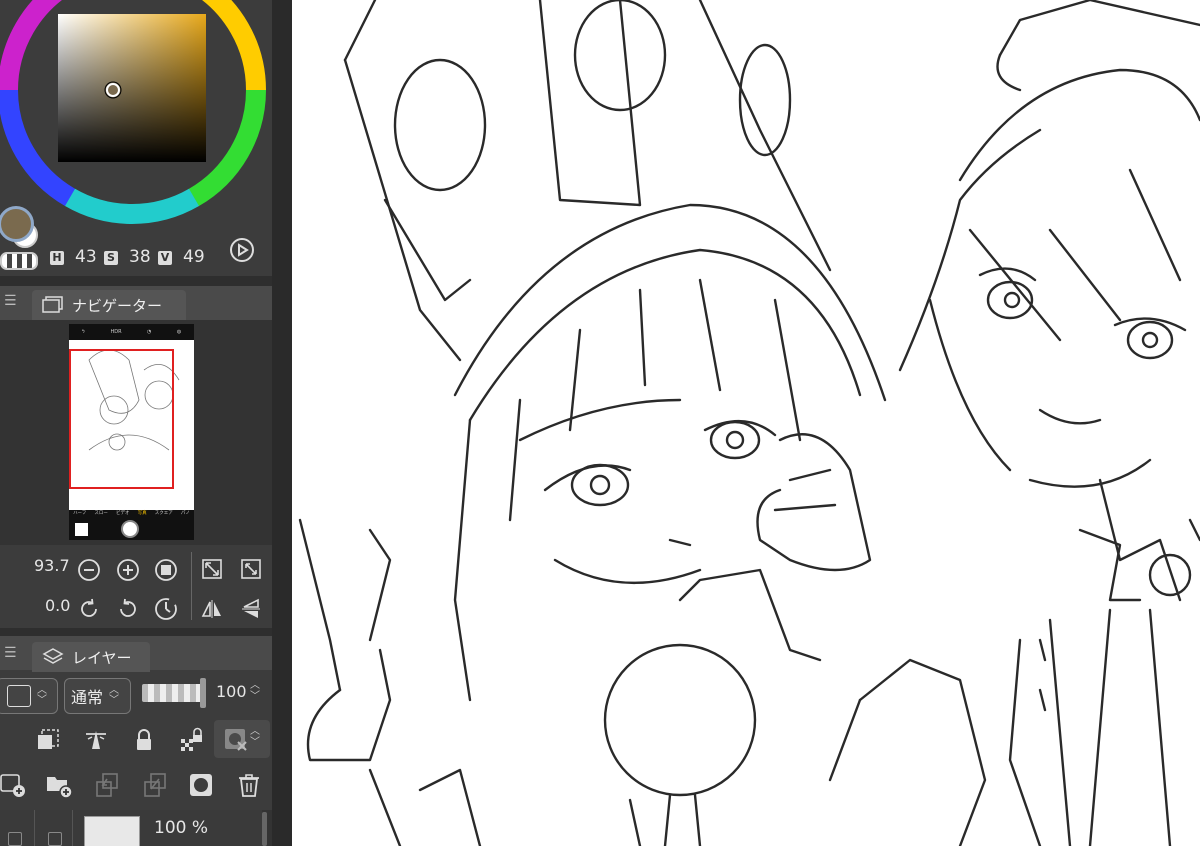 Image resolution: width=1200 pixels, height=846 pixels. What do you see at coordinates (185, 513) in the screenshot?
I see `thumb-mode-label: パノ` at bounding box center [185, 513].